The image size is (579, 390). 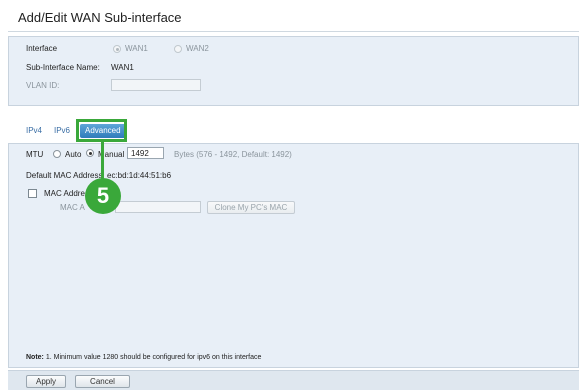 I want to click on vlan-id-label: VLAN ID:, so click(x=43, y=85).